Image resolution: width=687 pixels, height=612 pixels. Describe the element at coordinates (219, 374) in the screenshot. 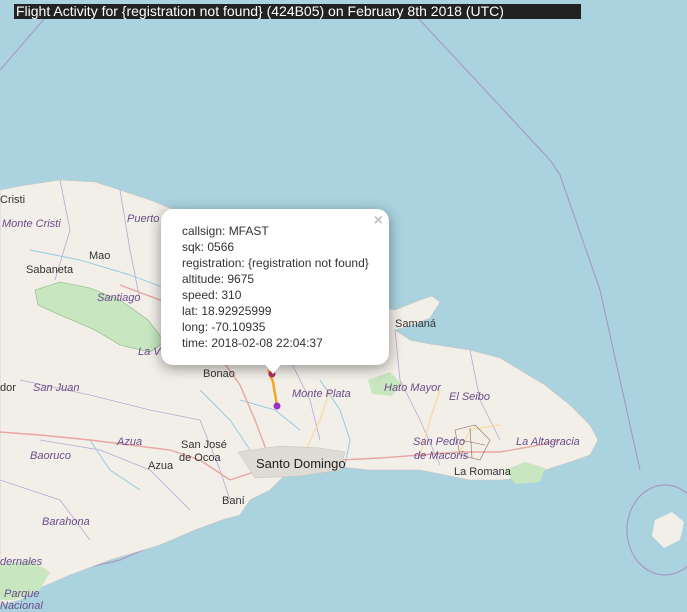

I see `place-label: Bonao` at that location.